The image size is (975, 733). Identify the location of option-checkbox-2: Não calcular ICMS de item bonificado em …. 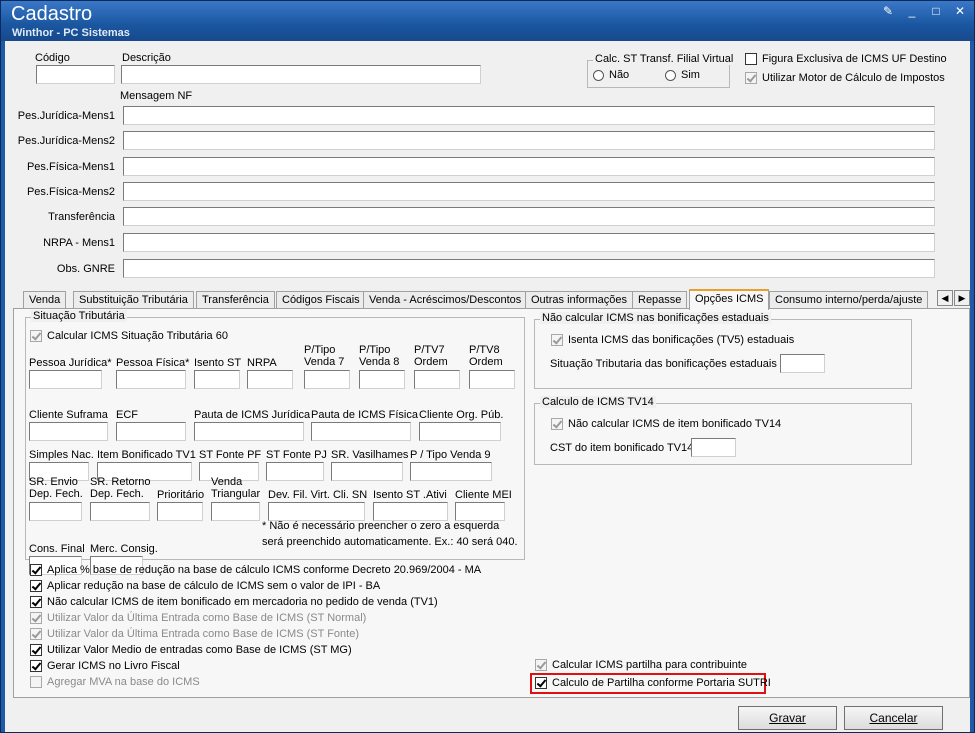
(234, 602).